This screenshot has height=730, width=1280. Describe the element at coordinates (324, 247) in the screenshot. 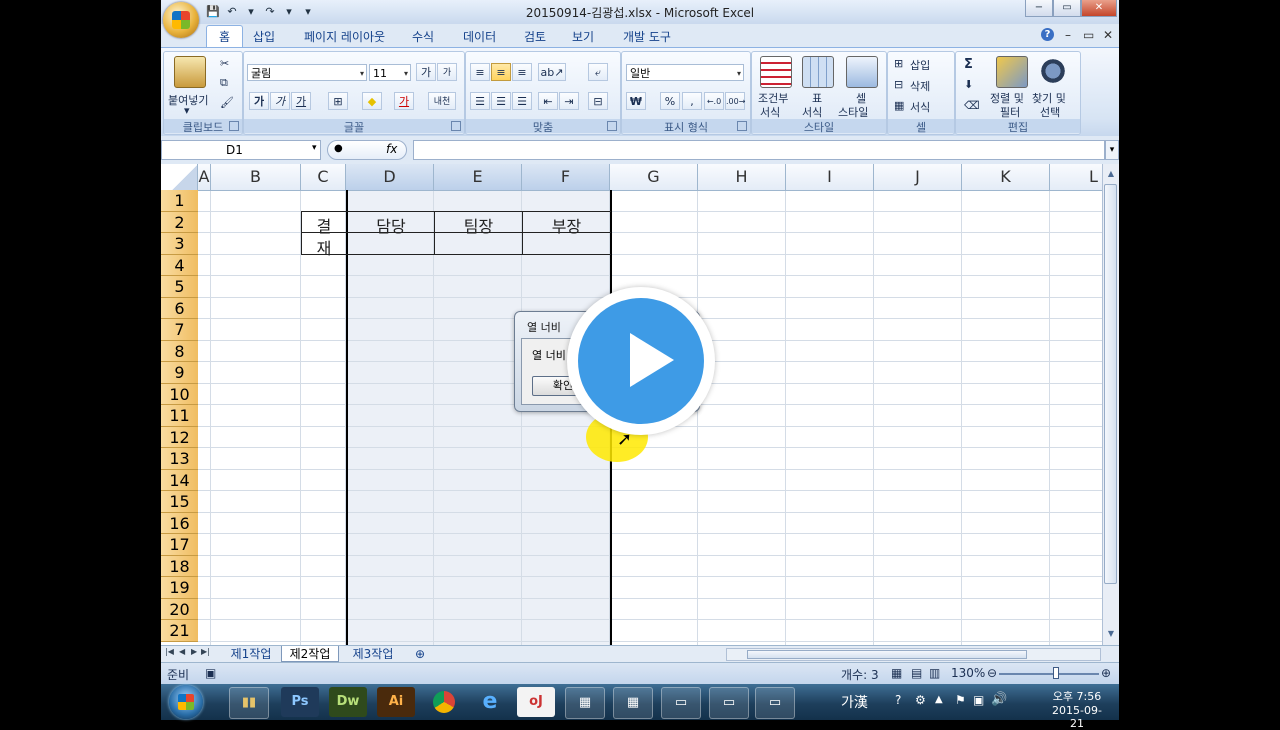

I see `cell-C3: 재` at that location.